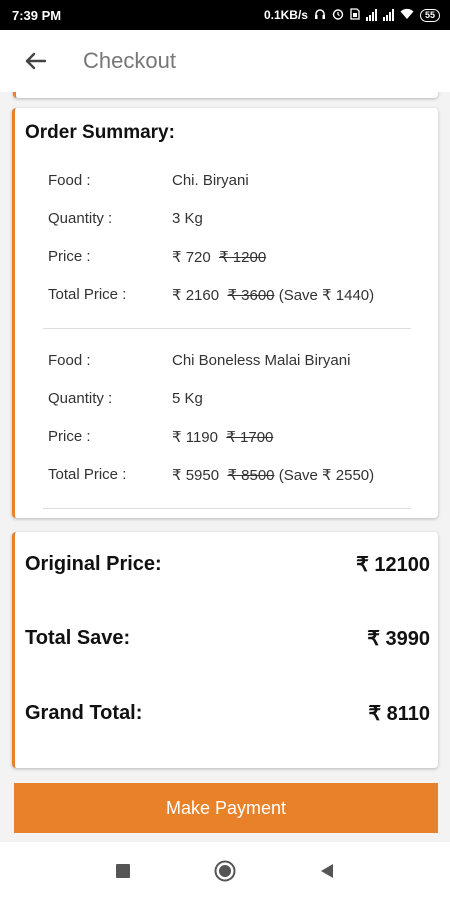  I want to click on status-time: 7:39 PM, so click(37, 15).